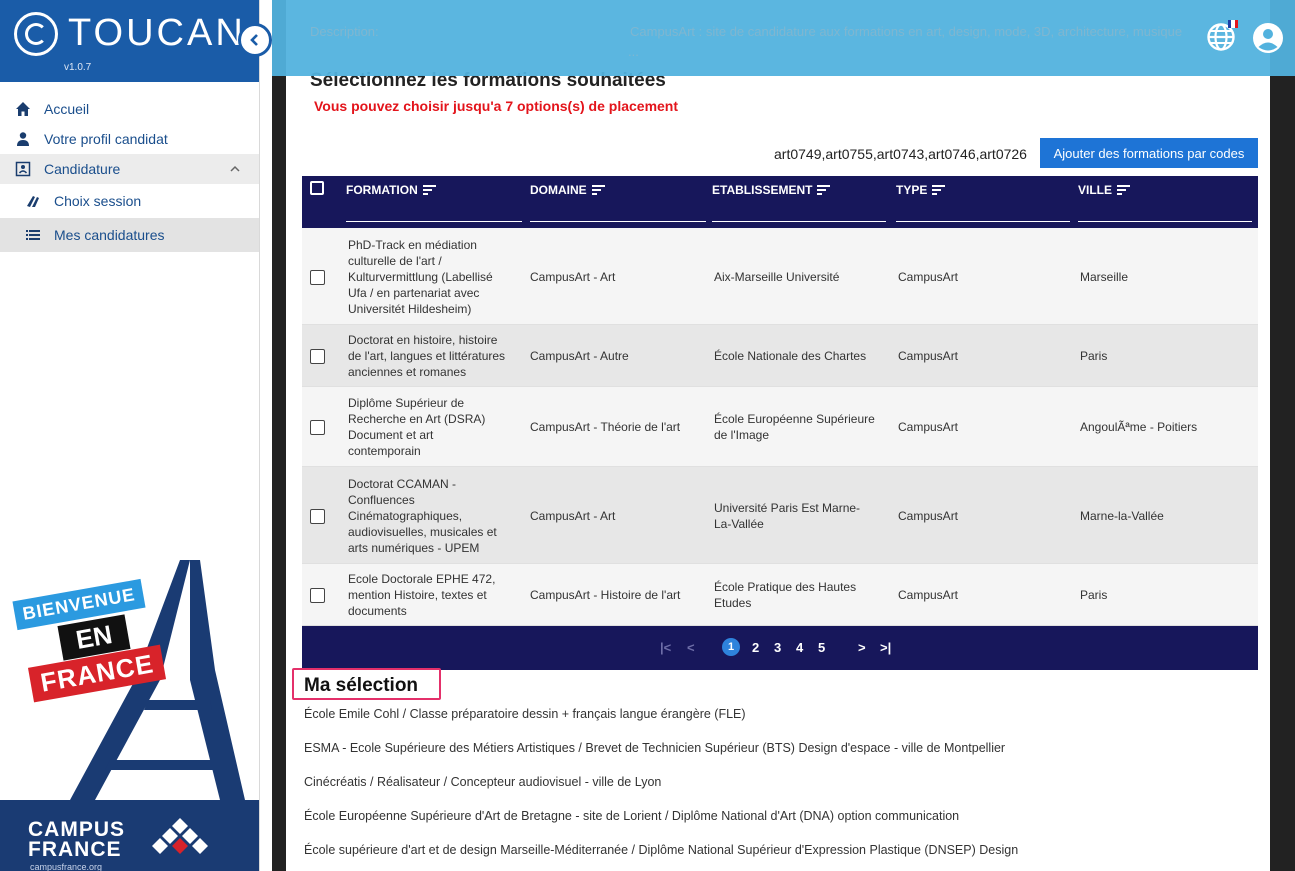  I want to click on cell-domaine: CampusArt - Théorie de l'art, so click(605, 427).